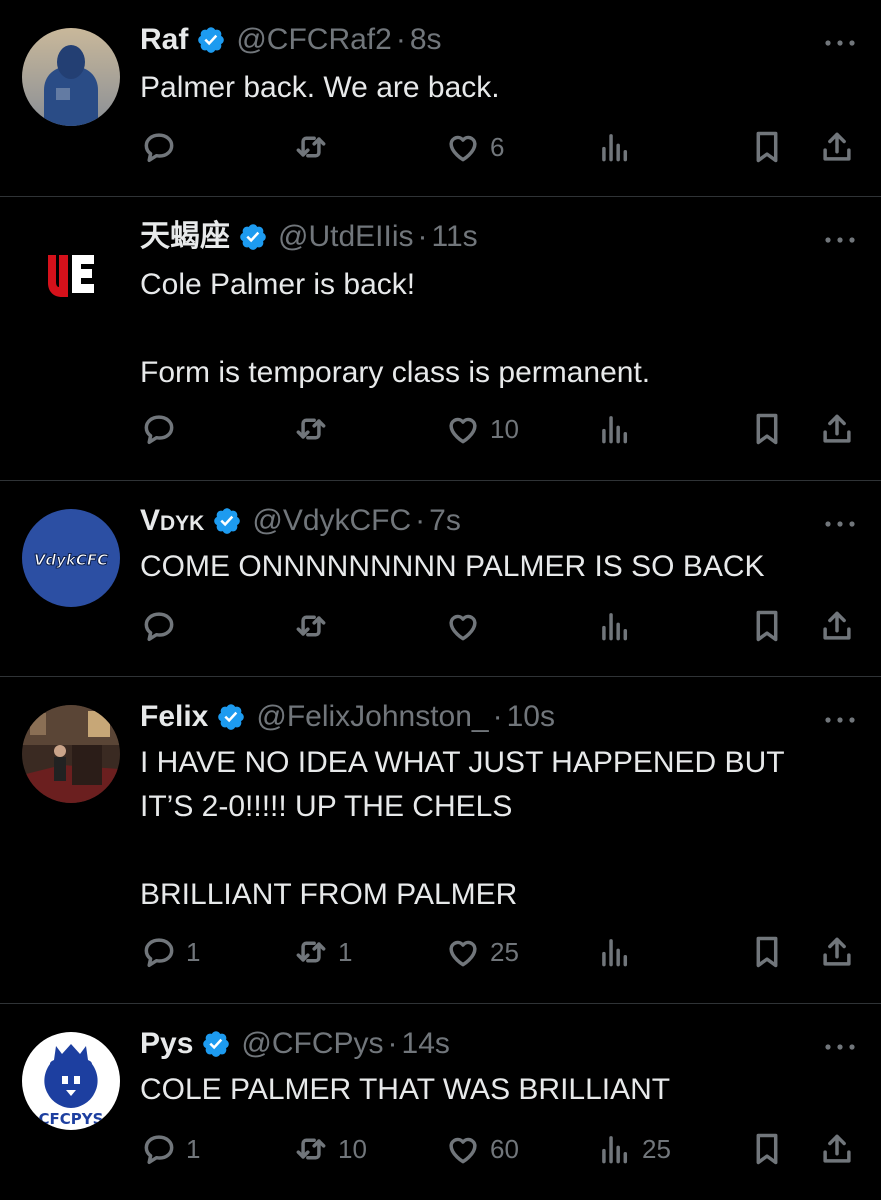  Describe the element at coordinates (313, 40) in the screenshot. I see `handle: @CFCRaf2` at that location.